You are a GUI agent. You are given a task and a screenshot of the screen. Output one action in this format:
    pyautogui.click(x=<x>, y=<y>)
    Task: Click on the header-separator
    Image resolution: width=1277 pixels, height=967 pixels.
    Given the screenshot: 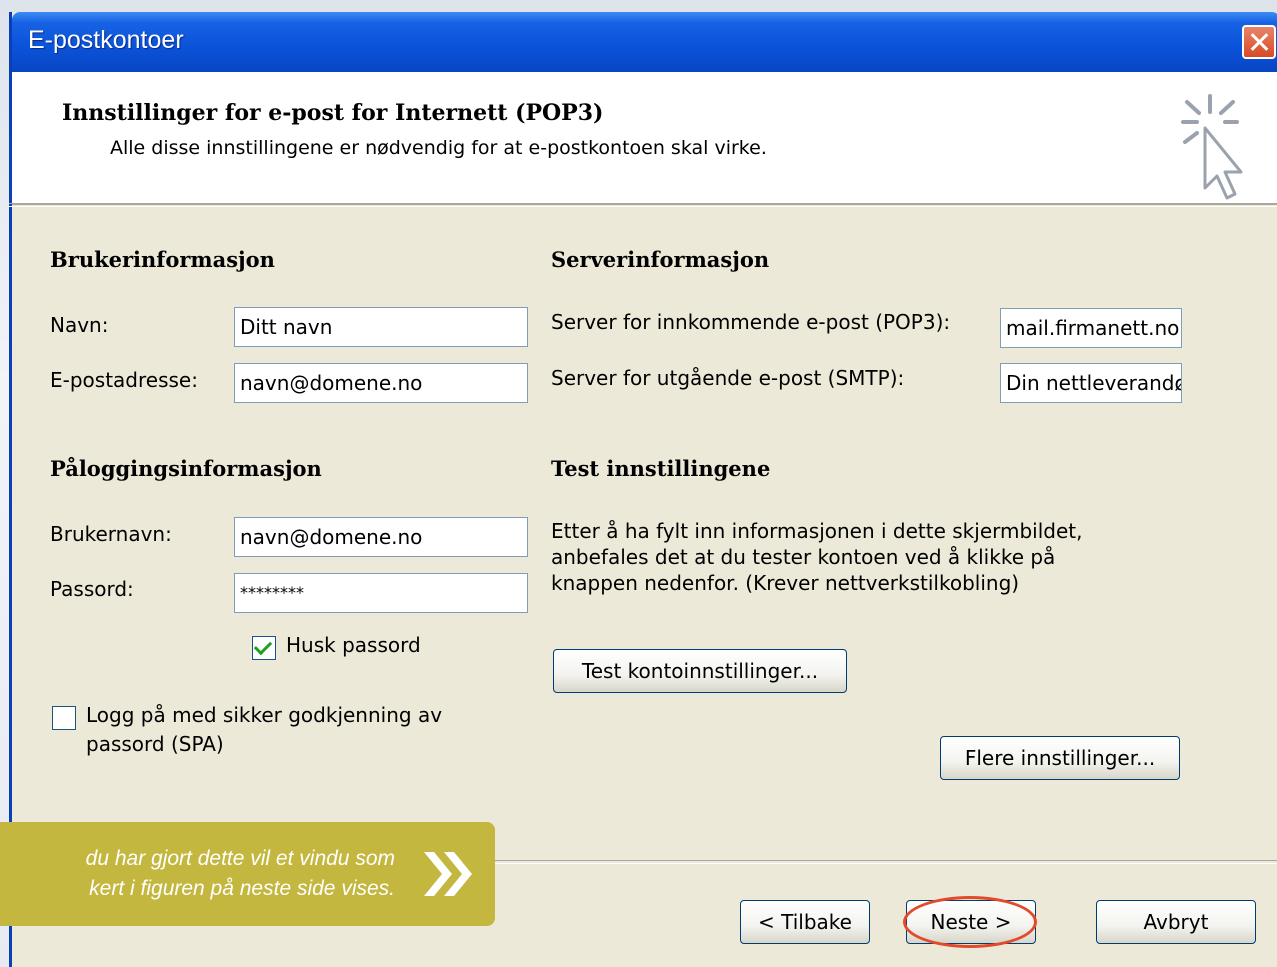 What is the action you would take?
    pyautogui.click(x=643, y=205)
    